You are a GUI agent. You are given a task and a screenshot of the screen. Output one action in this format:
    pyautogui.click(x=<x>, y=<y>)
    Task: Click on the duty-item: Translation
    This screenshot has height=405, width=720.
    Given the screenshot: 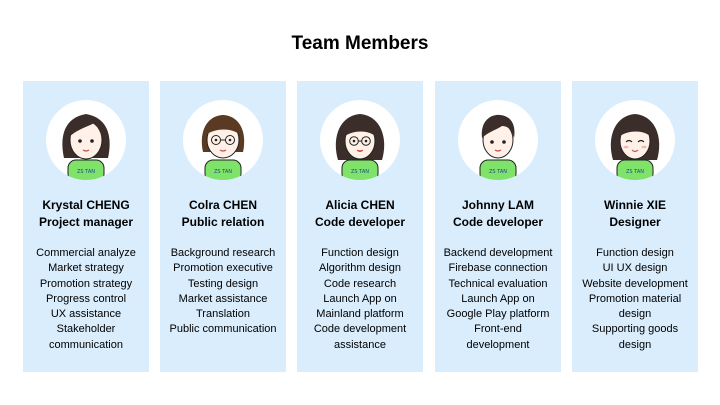 What is the action you would take?
    pyautogui.click(x=222, y=314)
    